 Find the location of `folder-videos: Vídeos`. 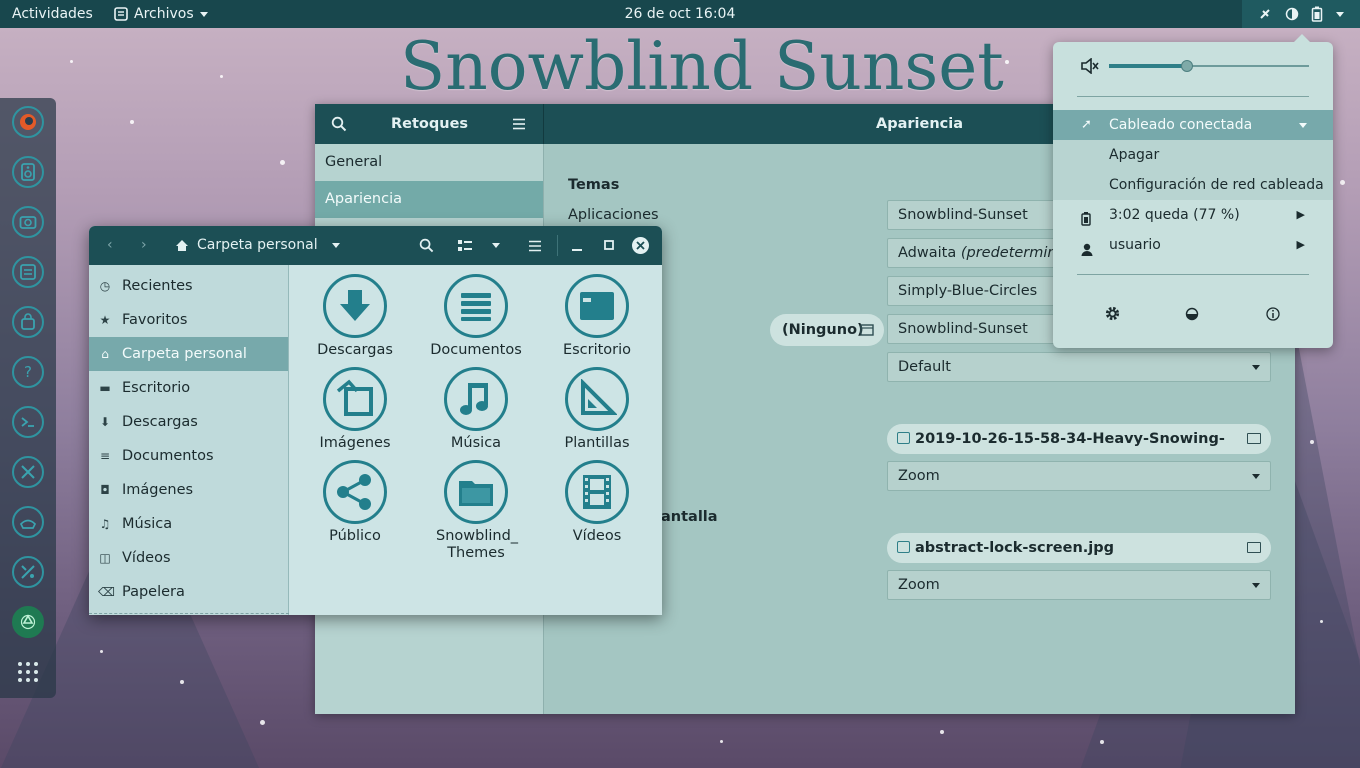

folder-videos: Vídeos is located at coordinates (597, 502).